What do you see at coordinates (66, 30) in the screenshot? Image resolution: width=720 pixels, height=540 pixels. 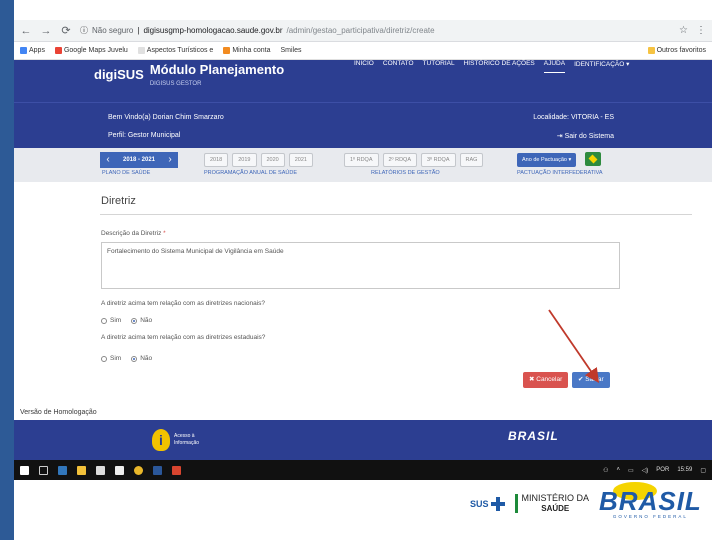 I see `reload-icon: ⟳` at bounding box center [66, 30].